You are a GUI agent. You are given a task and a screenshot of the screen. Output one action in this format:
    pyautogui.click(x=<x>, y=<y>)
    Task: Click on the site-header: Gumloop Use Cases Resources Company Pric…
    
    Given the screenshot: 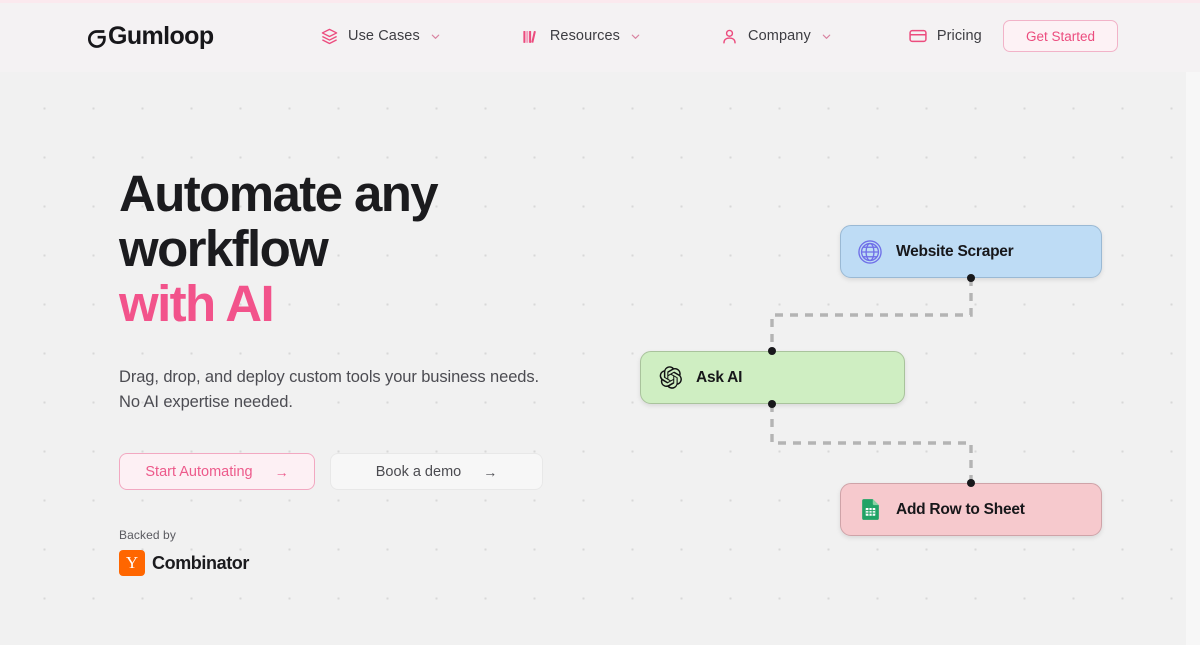 What is the action you would take?
    pyautogui.click(x=600, y=36)
    